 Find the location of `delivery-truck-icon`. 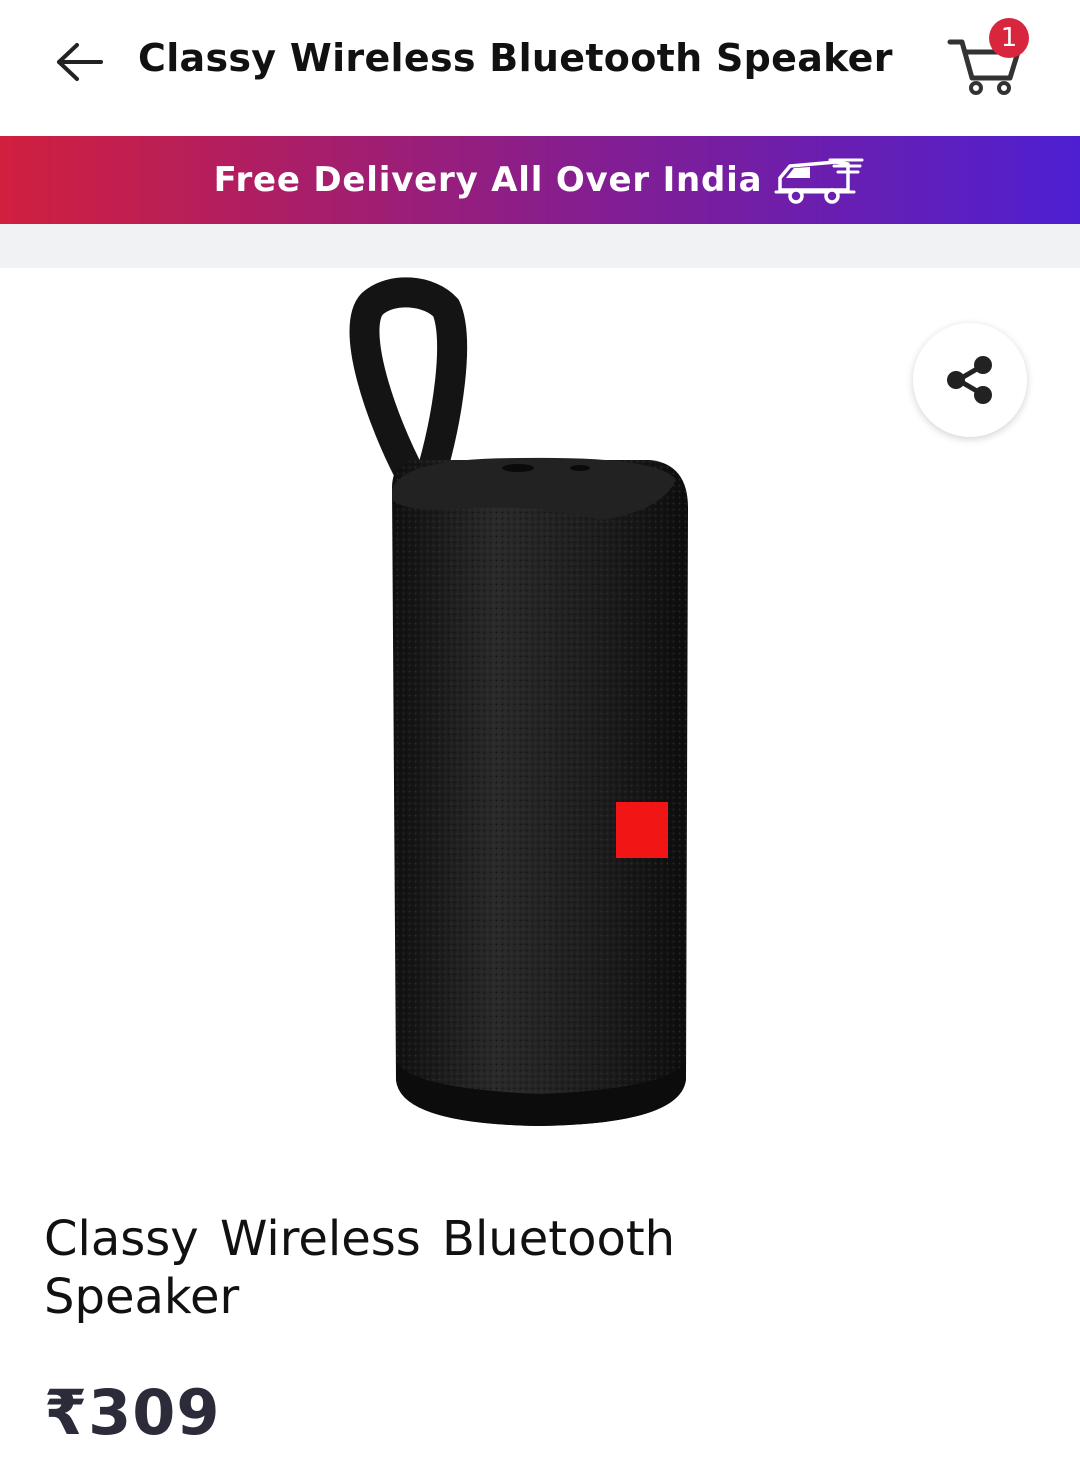

delivery-truck-icon is located at coordinates (819, 181).